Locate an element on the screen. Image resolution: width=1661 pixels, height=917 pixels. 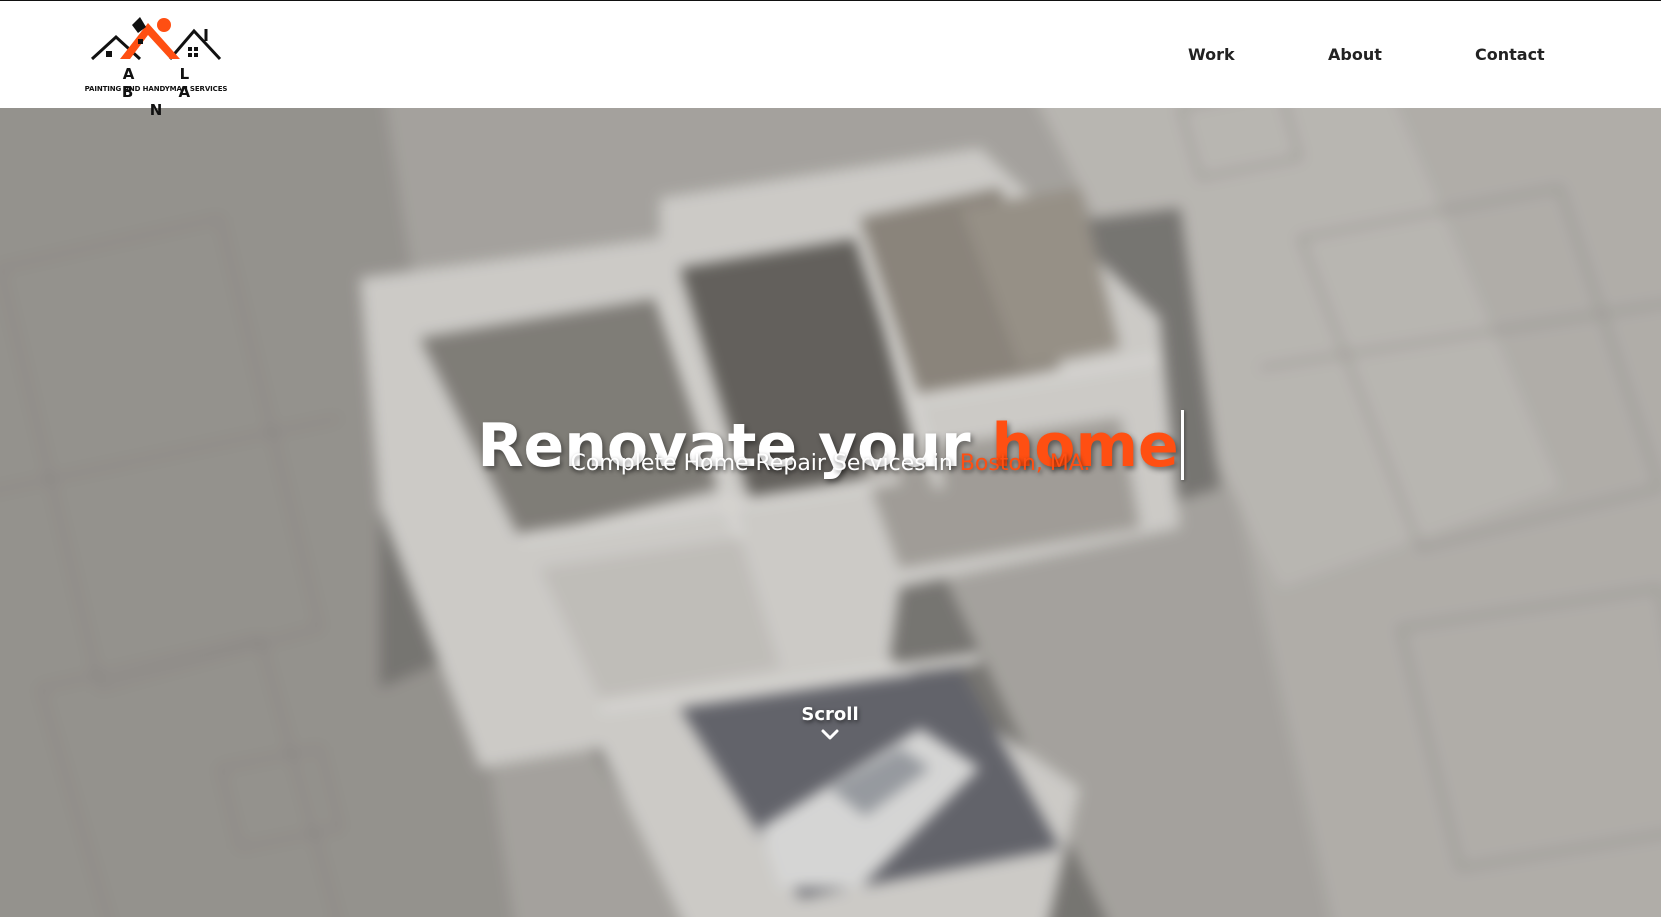
nav-link-about: About is located at coordinates (1355, 54).